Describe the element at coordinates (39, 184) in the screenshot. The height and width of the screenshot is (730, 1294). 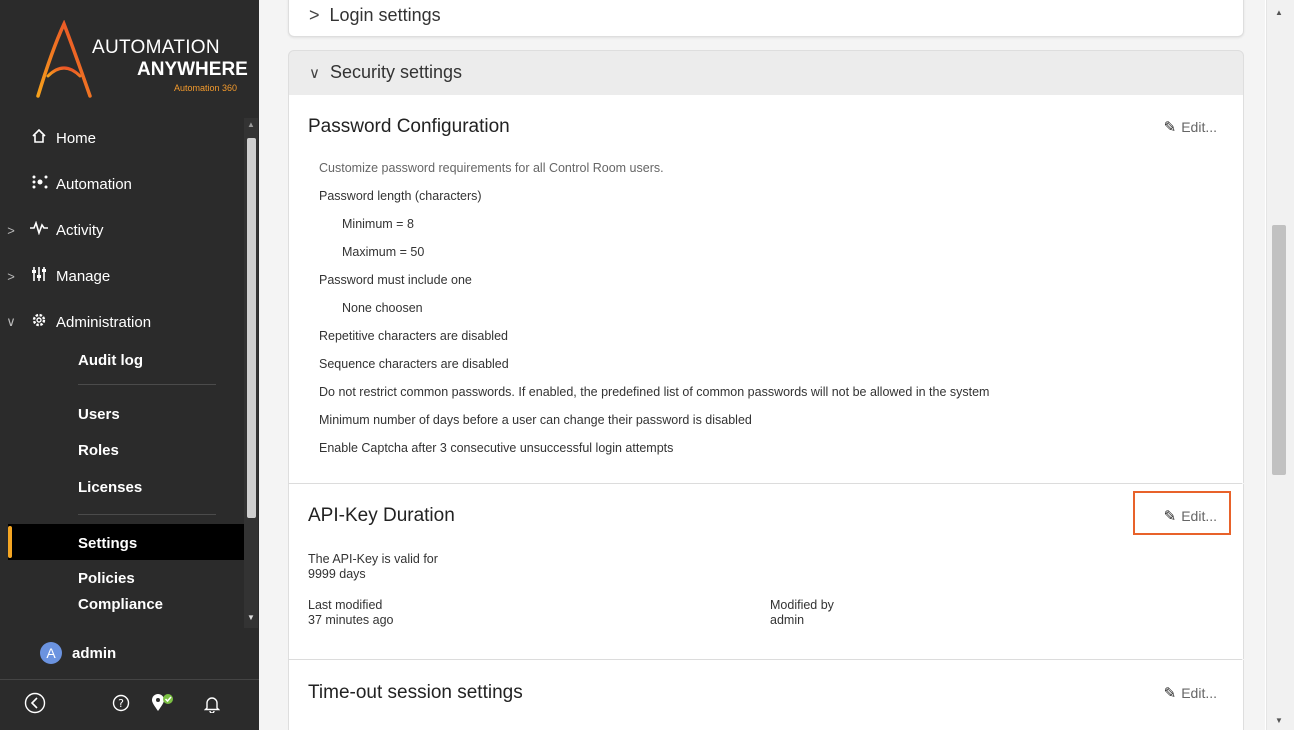
I see `automation-icon` at that location.